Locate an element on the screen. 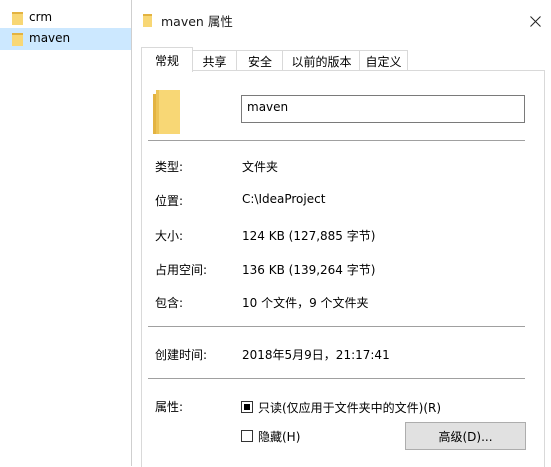 Image resolution: width=551 pixels, height=467 pixels. close-icon is located at coordinates (535, 21).